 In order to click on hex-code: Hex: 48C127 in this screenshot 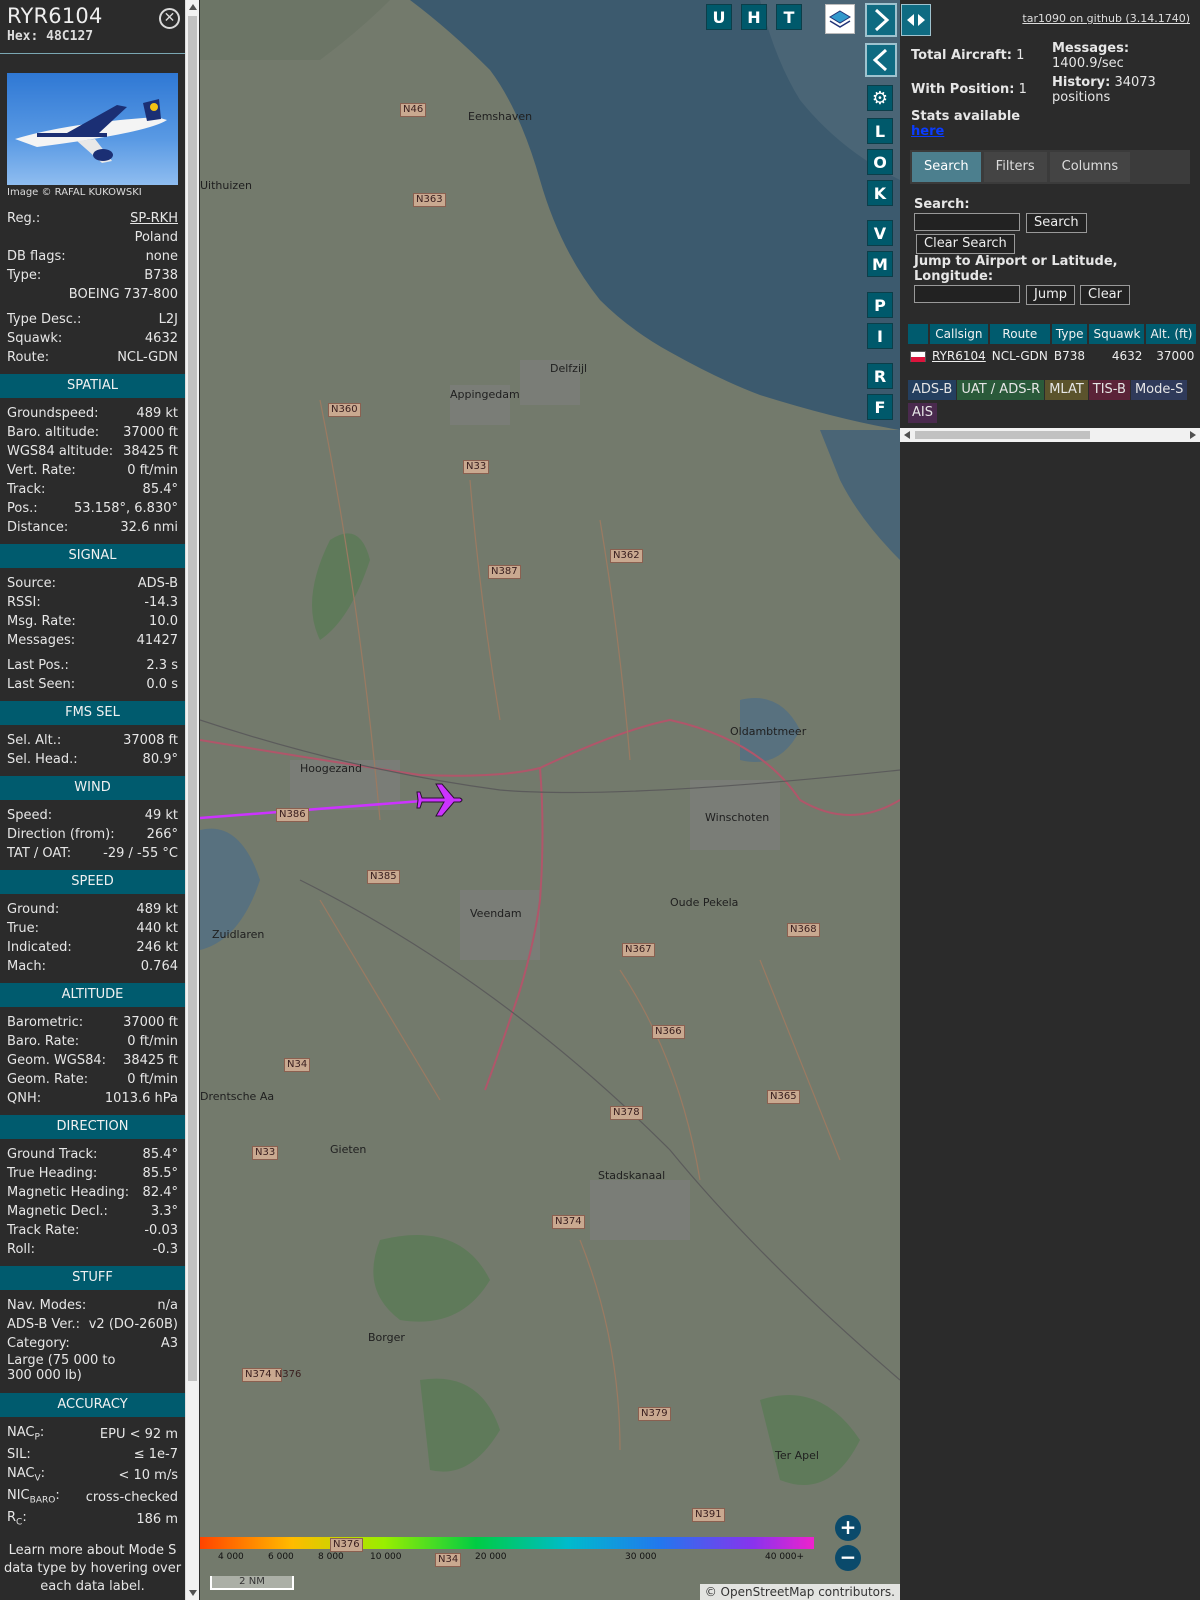, I will do `click(50, 36)`.